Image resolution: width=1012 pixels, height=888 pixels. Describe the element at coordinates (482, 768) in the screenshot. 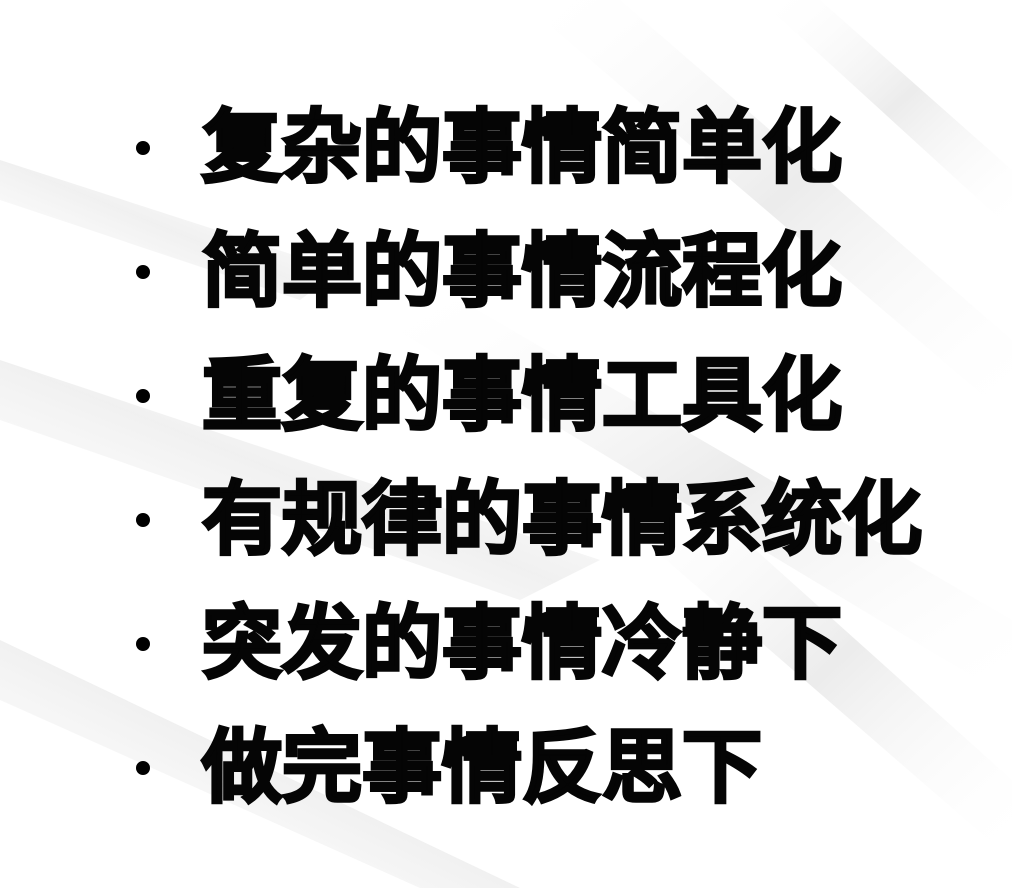

I see `list-item-text: 做完事情反思下` at that location.